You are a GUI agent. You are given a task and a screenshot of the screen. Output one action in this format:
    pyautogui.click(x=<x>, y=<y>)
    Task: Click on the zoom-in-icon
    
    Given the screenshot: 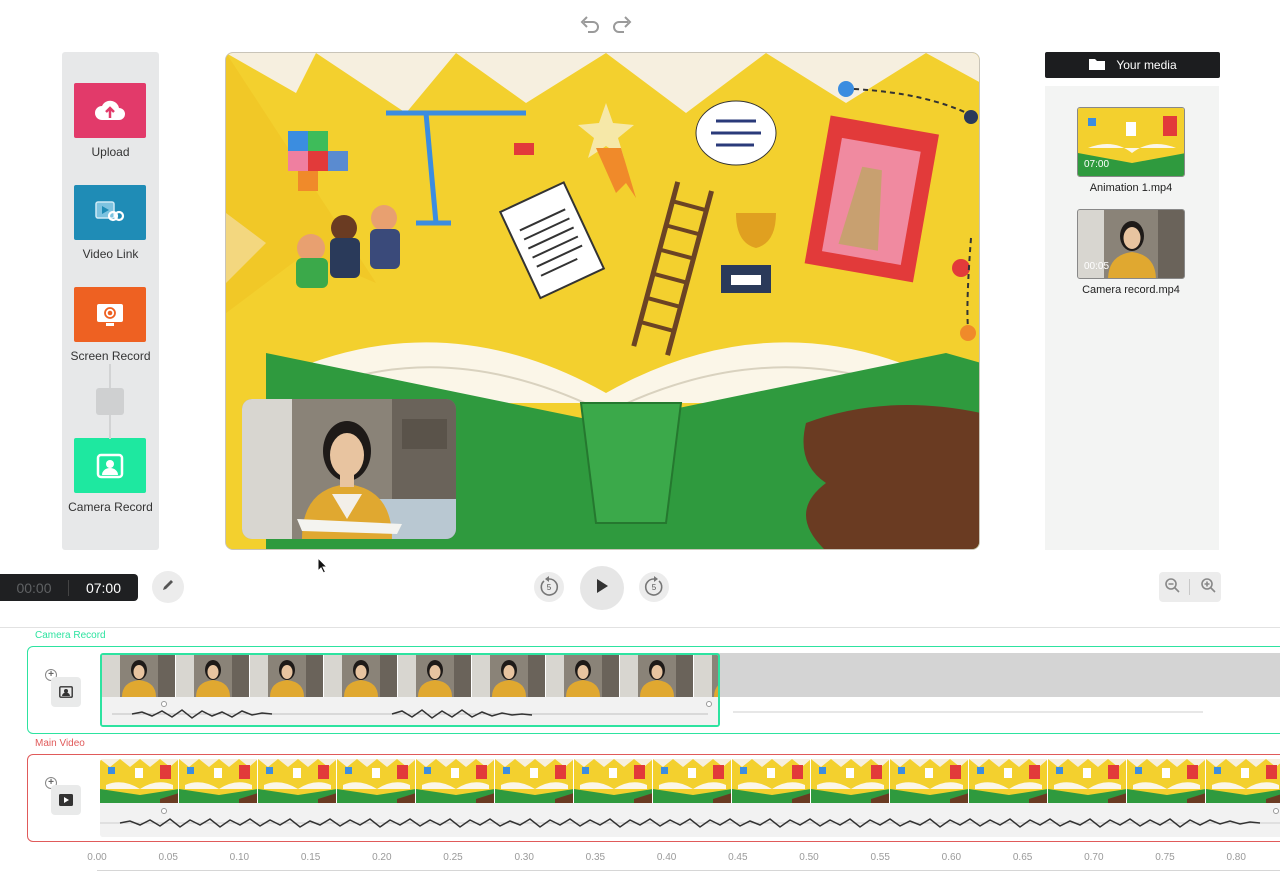 What is the action you would take?
    pyautogui.click(x=1208, y=587)
    